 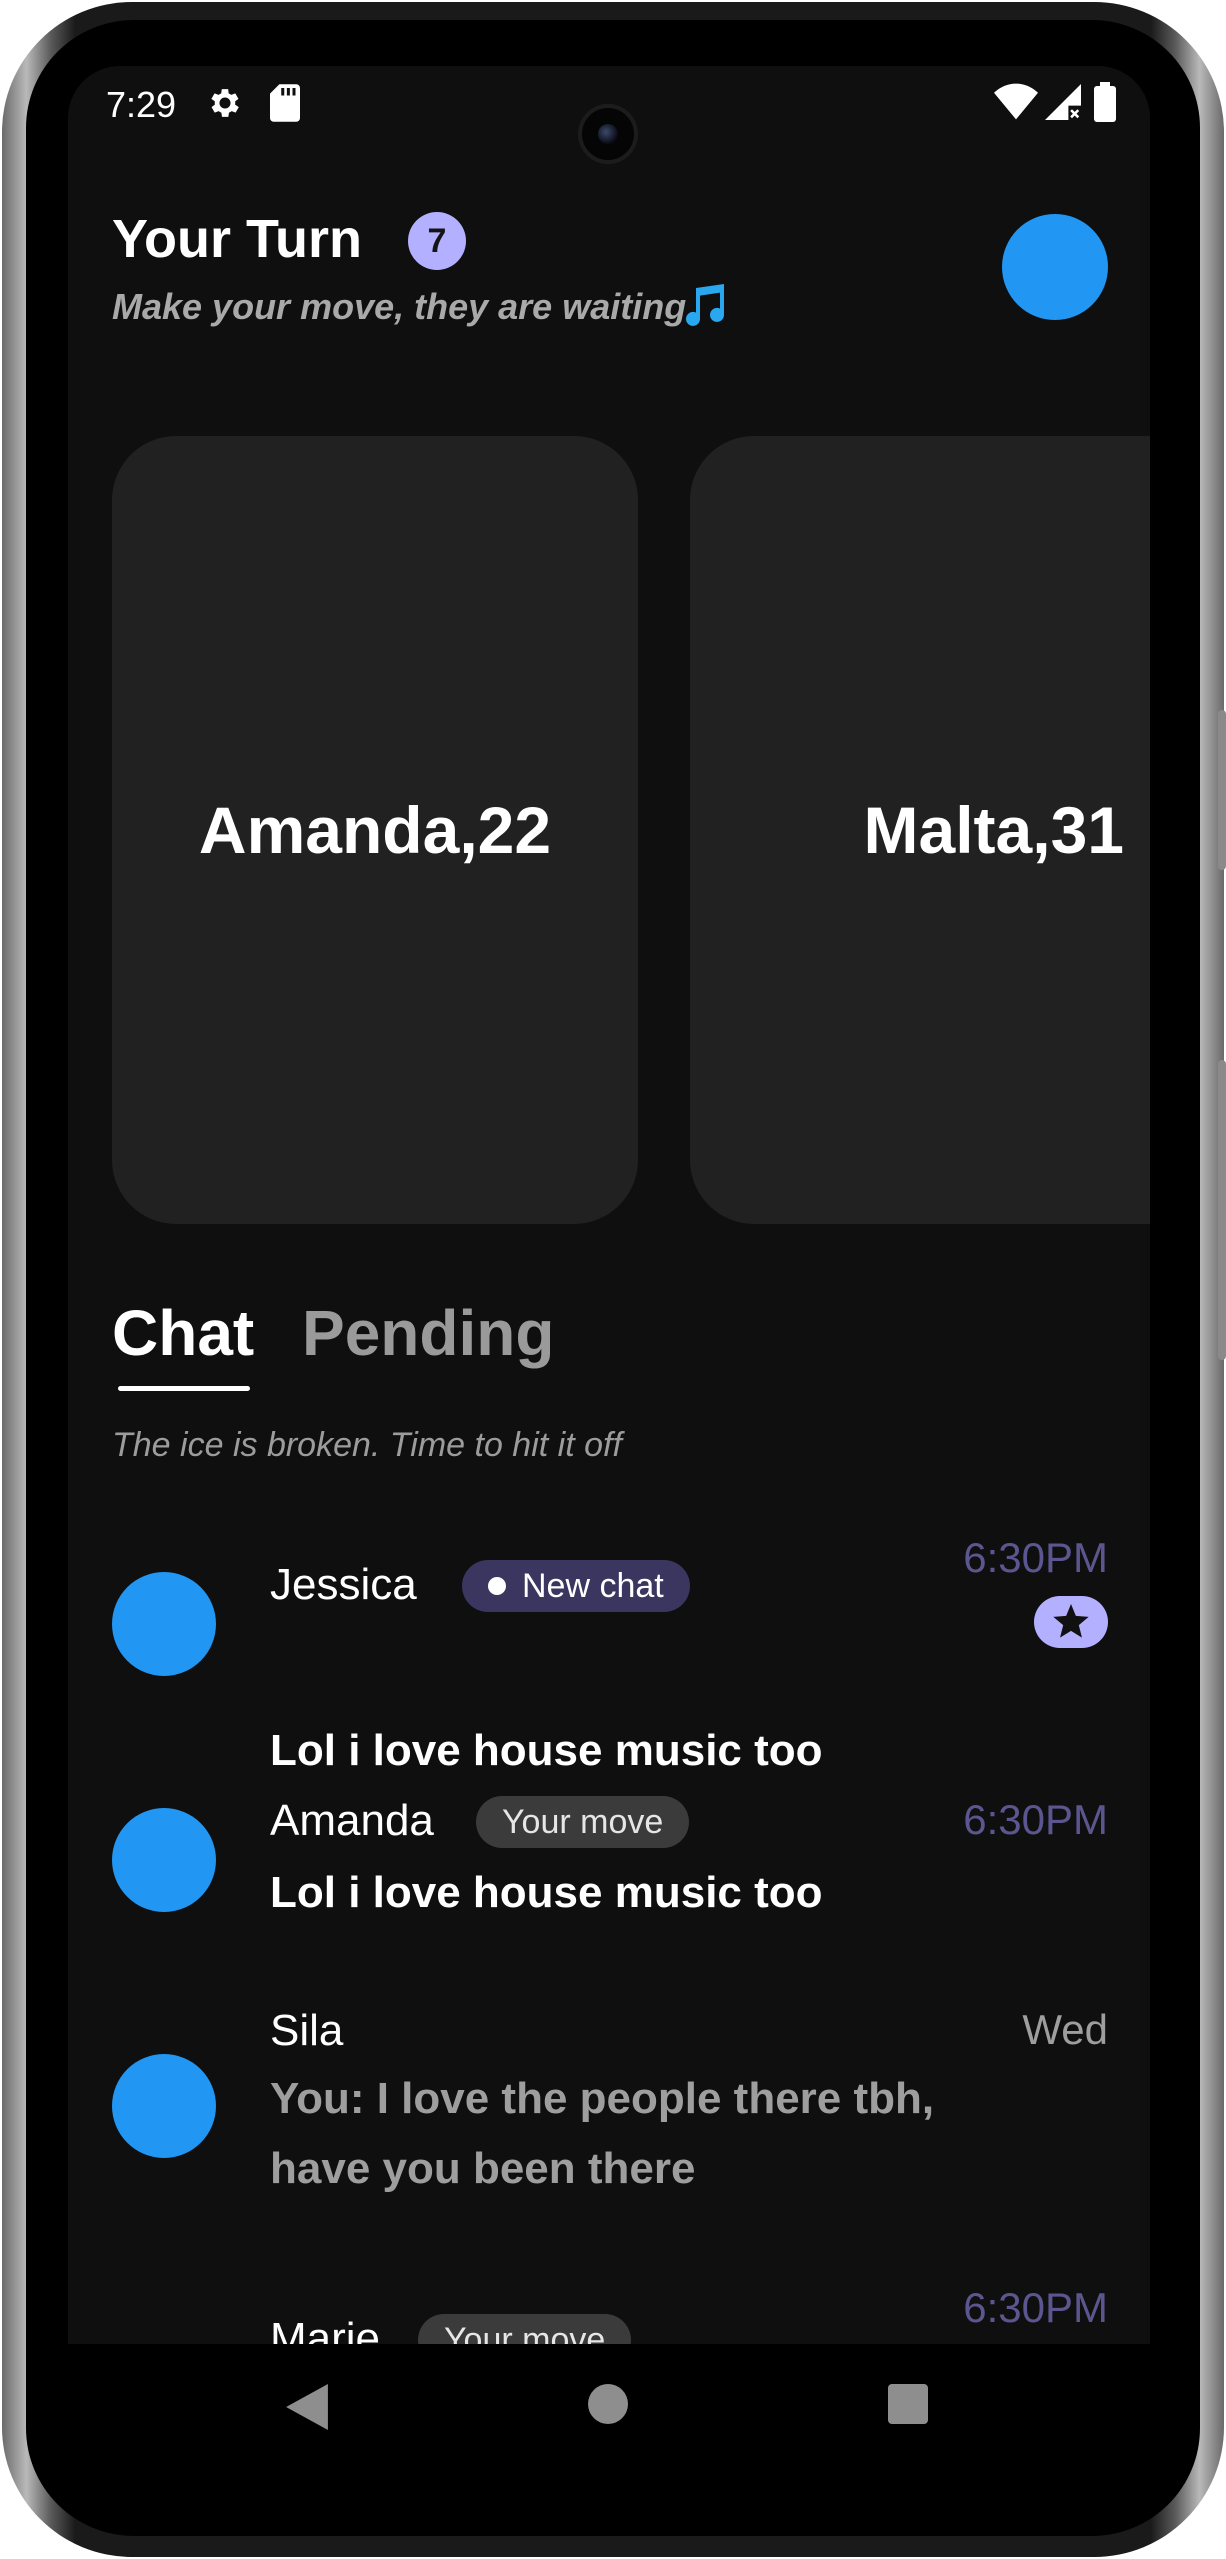 What do you see at coordinates (237, 239) in the screenshot?
I see `page-title: Your Turn` at bounding box center [237, 239].